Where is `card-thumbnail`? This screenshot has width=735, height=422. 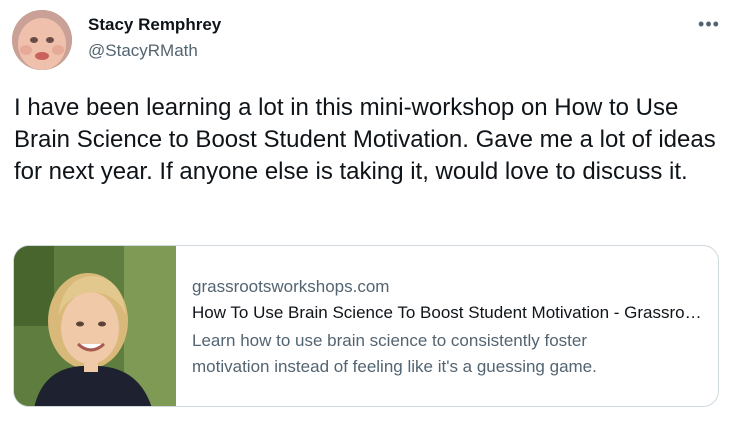 card-thumbnail is located at coordinates (95, 326).